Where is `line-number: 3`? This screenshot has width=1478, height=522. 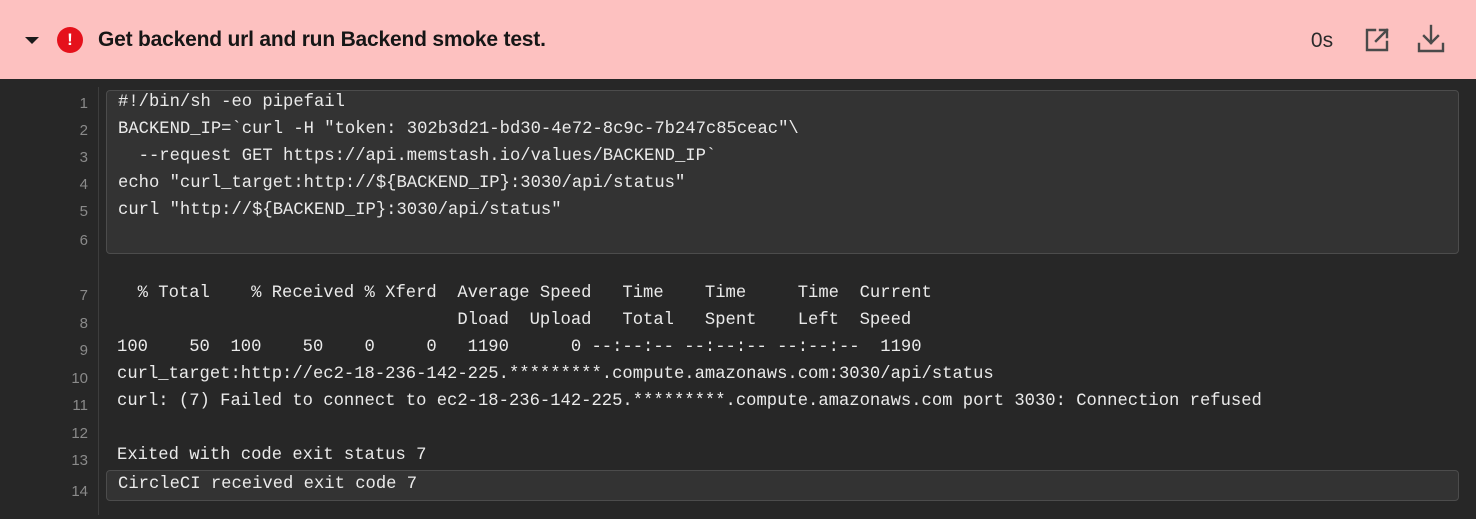 line-number: 3 is located at coordinates (83, 157).